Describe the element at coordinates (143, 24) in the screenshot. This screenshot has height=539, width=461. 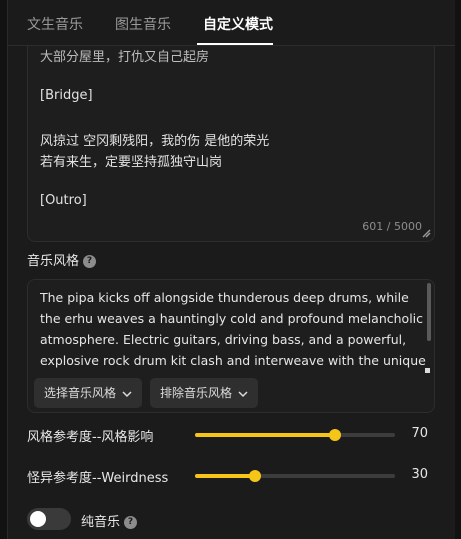
I see `tab-image-to-music: 图生音乐` at that location.